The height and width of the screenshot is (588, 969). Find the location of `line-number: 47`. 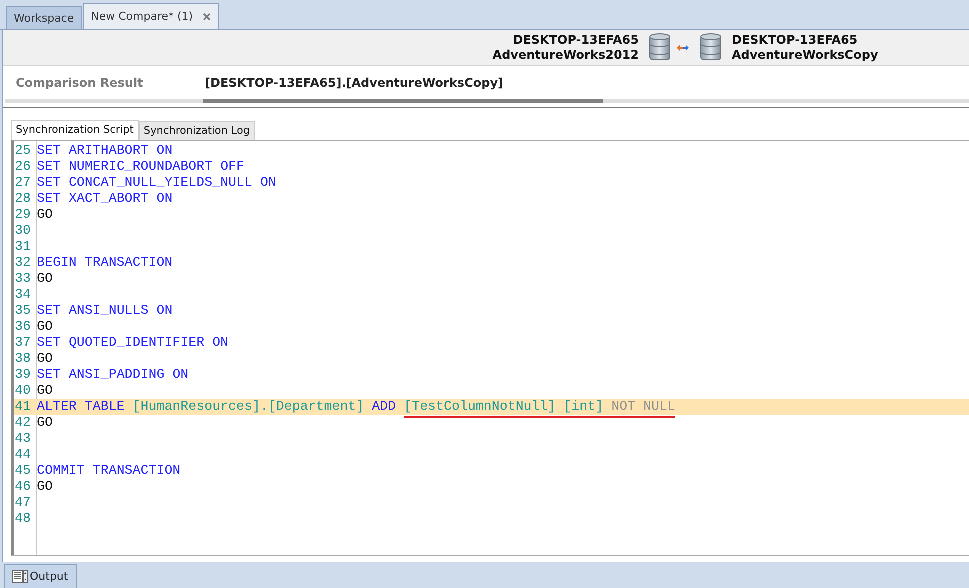

line-number: 47 is located at coordinates (23, 503).